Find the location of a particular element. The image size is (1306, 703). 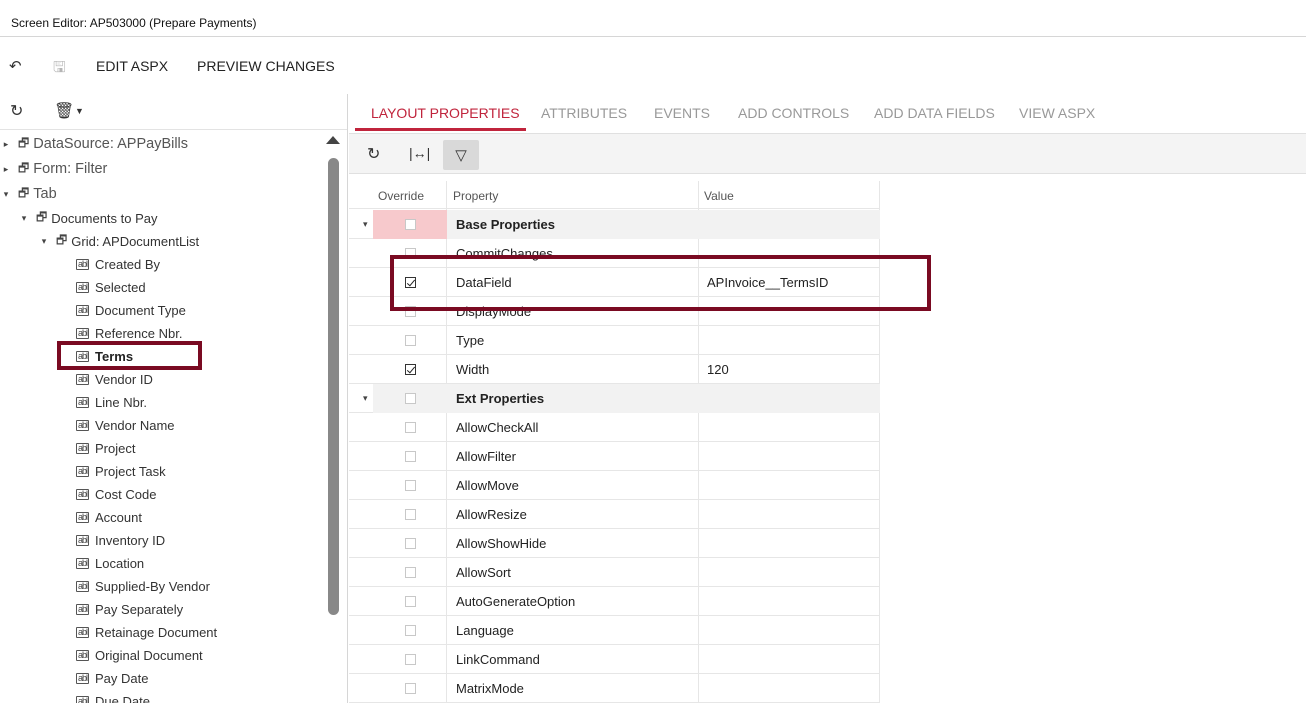

tree-node-field: abl Selected is located at coordinates (111, 287).